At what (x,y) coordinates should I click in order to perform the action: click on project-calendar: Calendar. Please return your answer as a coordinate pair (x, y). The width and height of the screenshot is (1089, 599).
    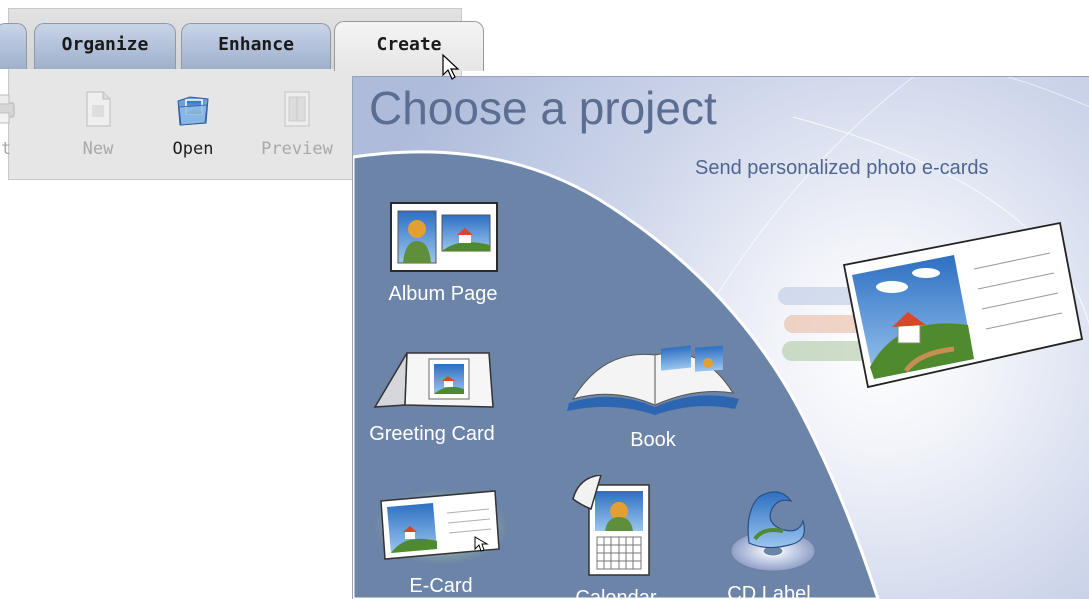
    Looking at the image, I should click on (616, 537).